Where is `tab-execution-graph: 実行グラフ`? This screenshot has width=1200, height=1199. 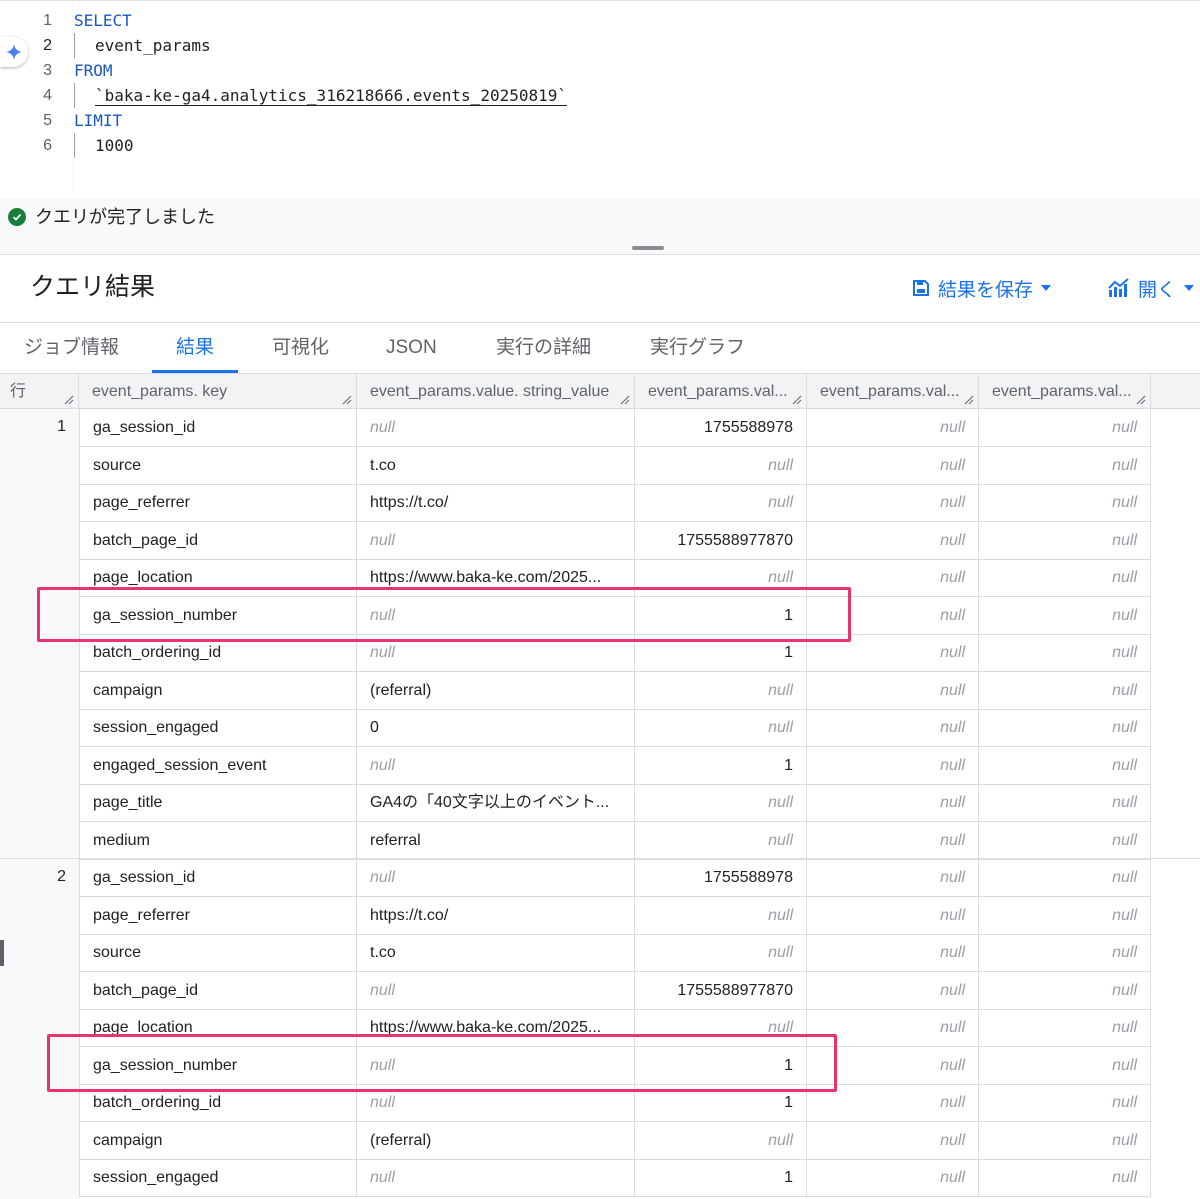 tab-execution-graph: 実行グラフ is located at coordinates (697, 348).